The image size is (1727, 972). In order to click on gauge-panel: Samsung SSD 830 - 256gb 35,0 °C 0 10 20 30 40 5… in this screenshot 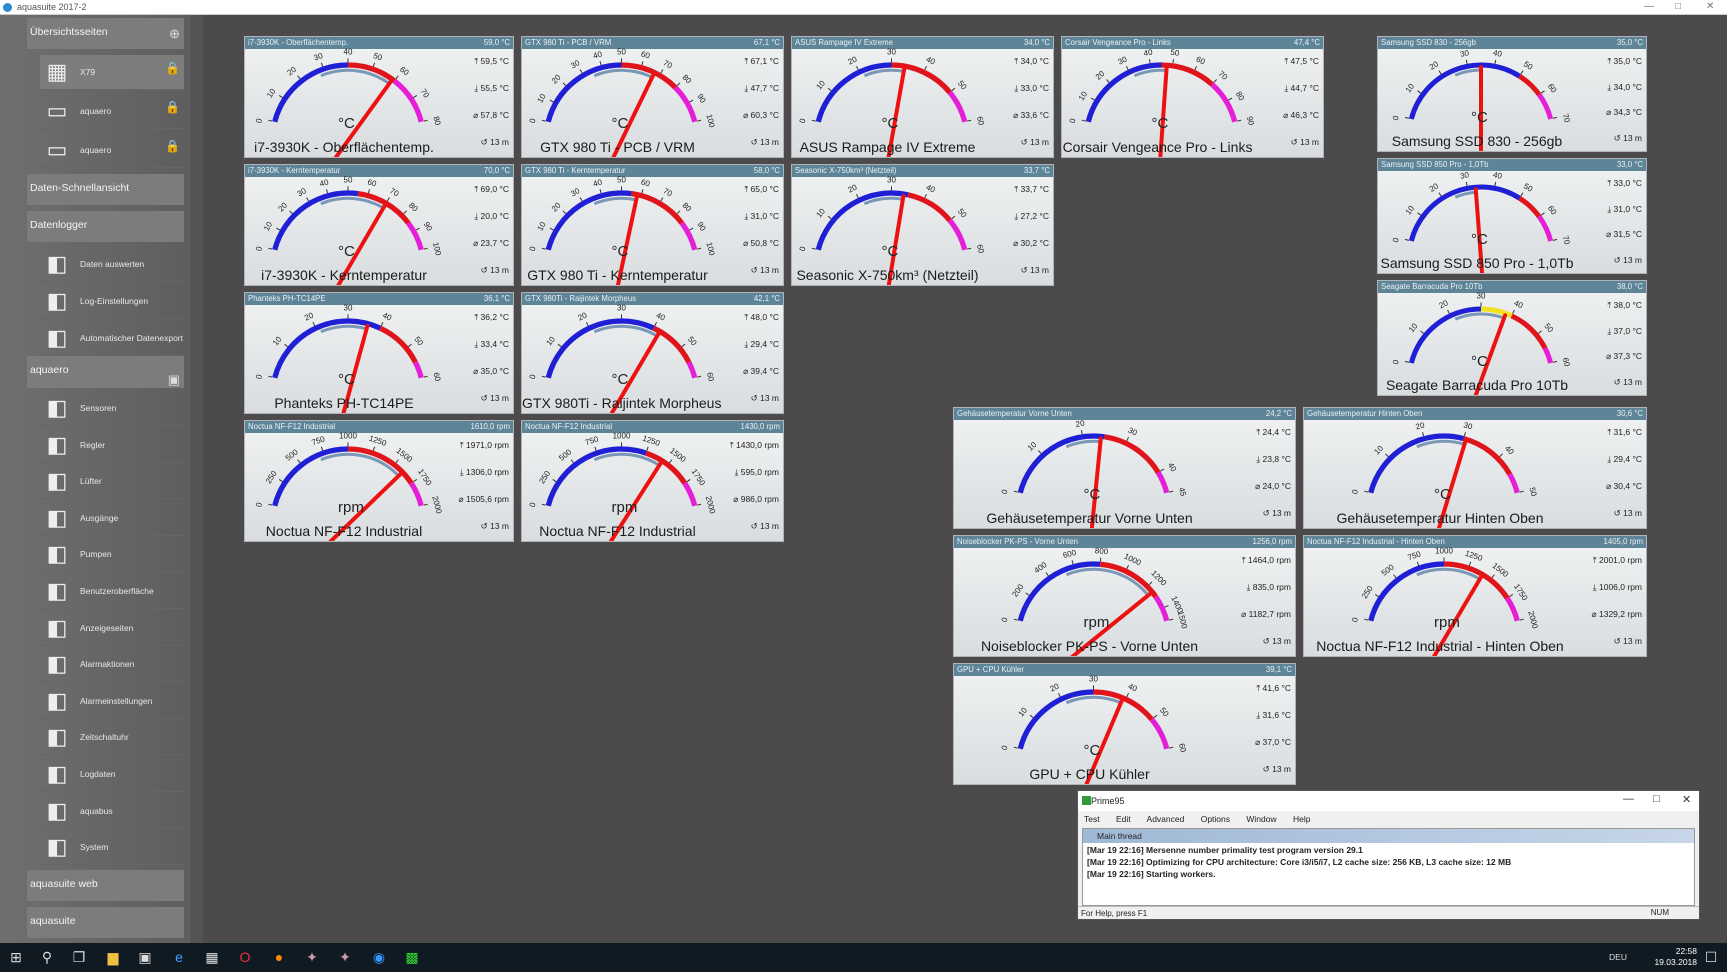, I will do `click(1512, 94)`.